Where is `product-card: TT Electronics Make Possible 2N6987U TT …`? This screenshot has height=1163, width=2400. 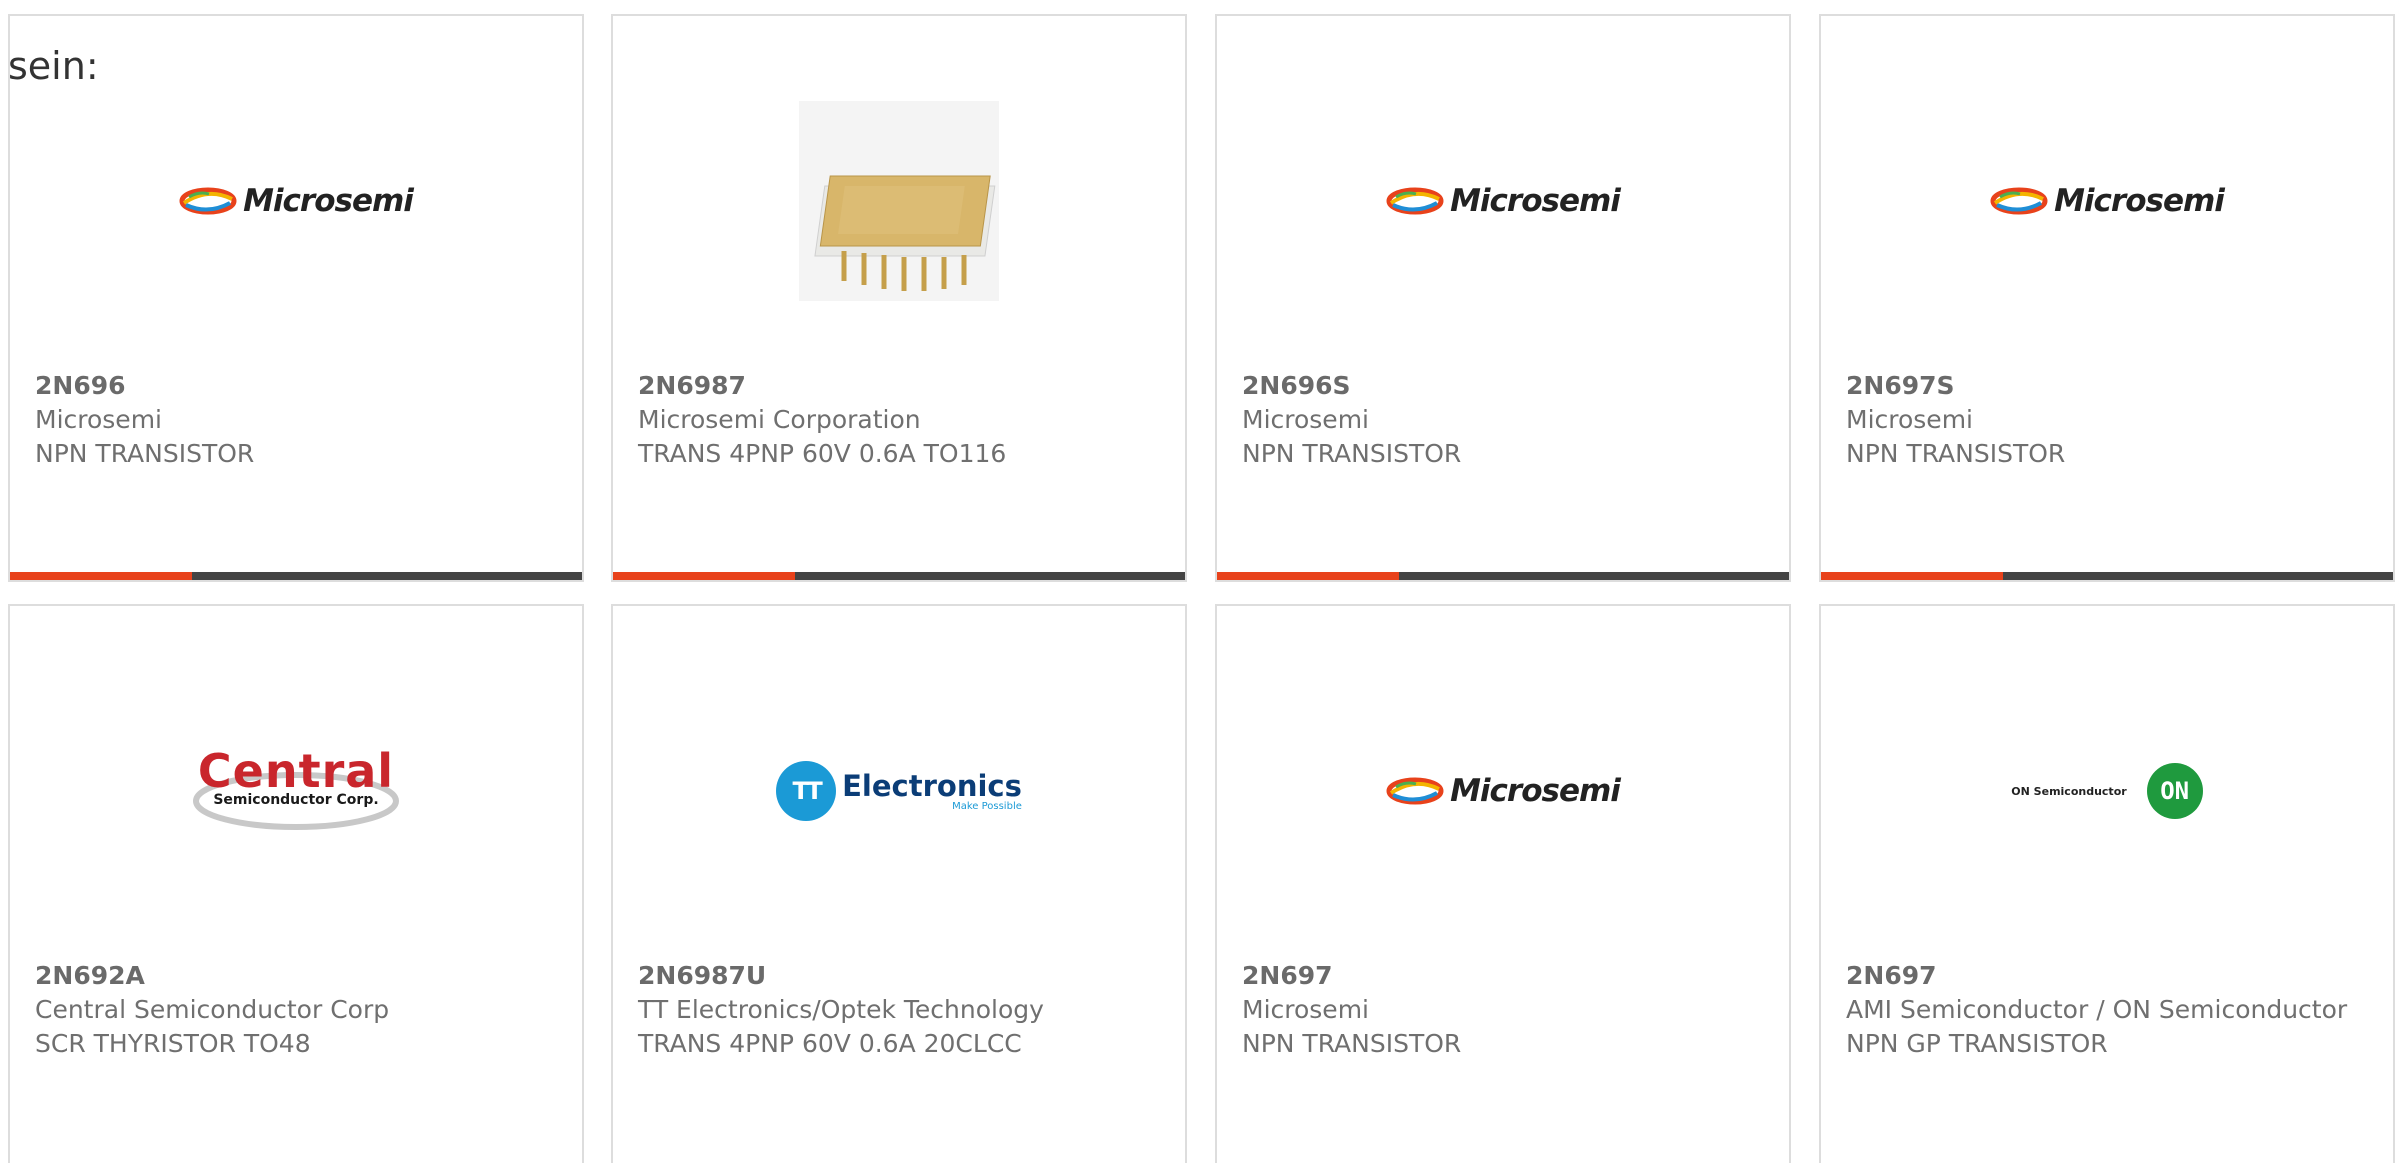 product-card: TT Electronics Make Possible 2N6987U TT … is located at coordinates (899, 883).